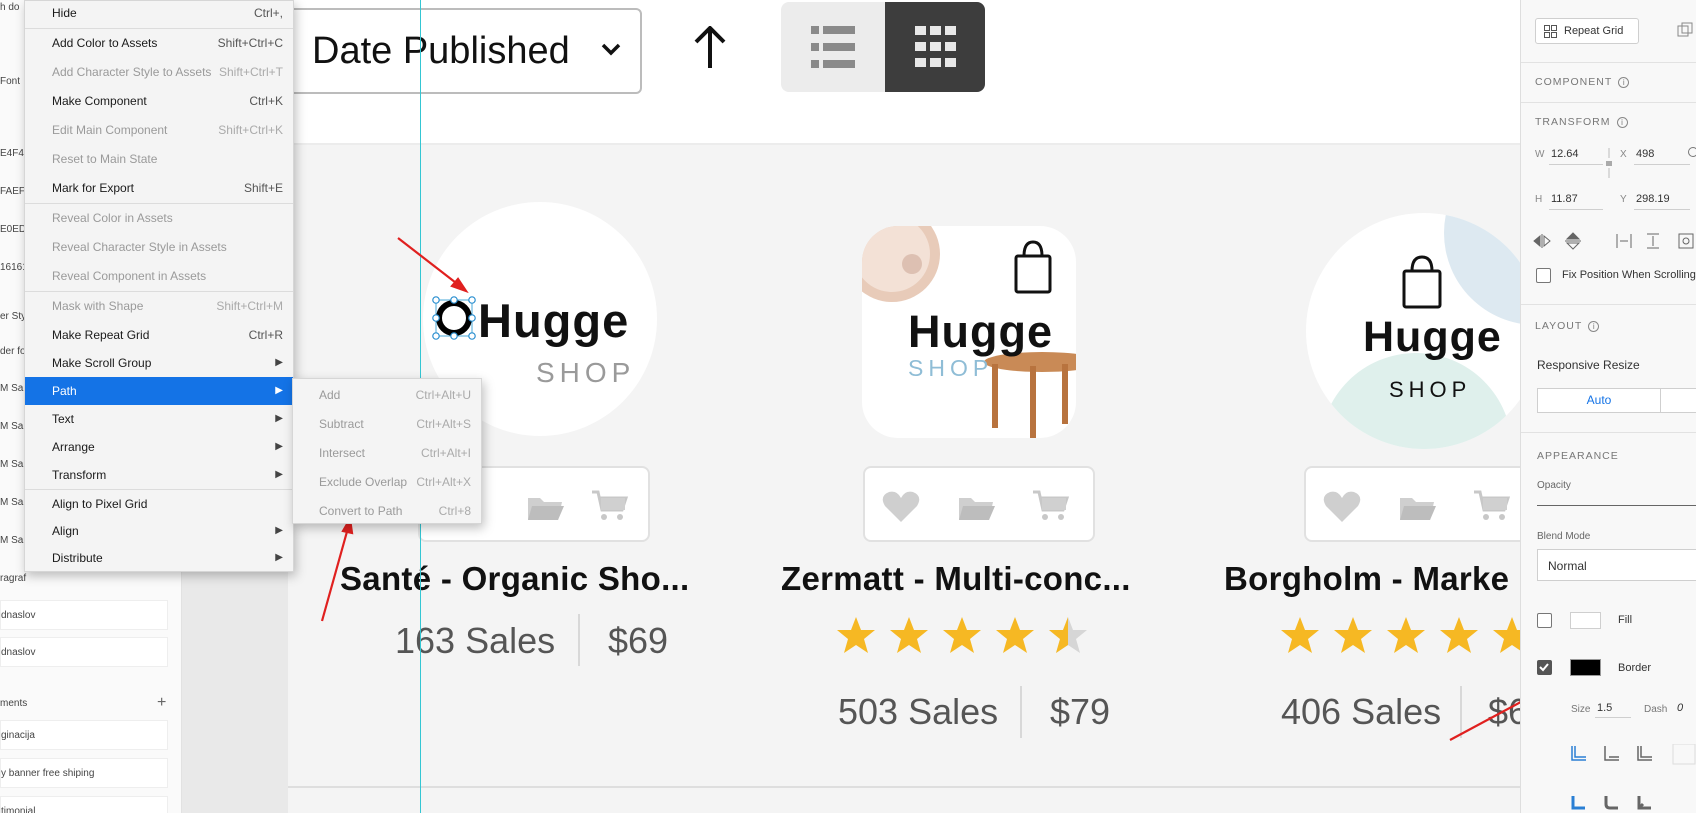 The height and width of the screenshot is (813, 1696). Describe the element at coordinates (1554, 485) in the screenshot. I see `opacity-label: Opacity` at that location.